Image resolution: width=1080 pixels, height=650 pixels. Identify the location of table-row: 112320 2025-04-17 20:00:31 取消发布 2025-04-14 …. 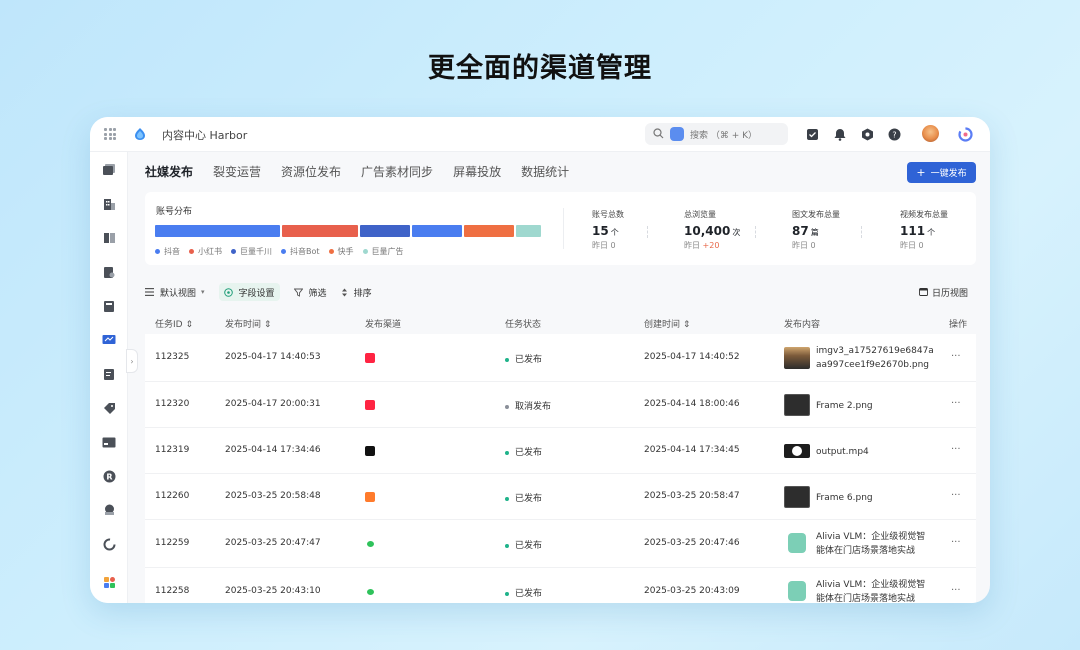
(560, 405).